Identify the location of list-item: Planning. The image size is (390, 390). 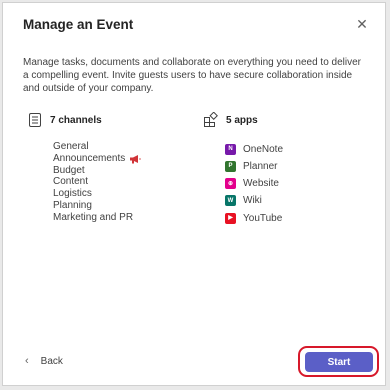
(72, 205).